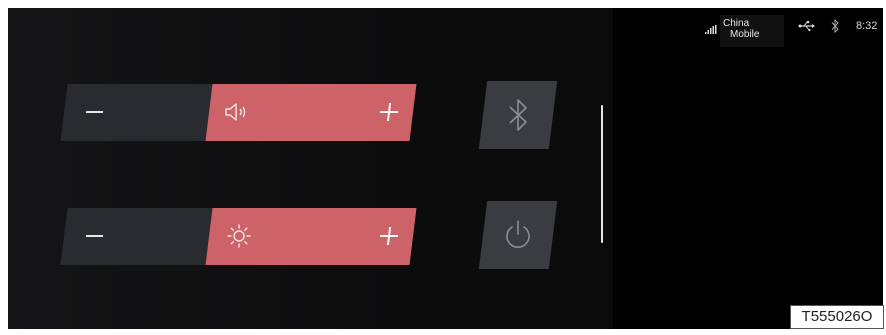  I want to click on signal-icon, so click(711, 29).